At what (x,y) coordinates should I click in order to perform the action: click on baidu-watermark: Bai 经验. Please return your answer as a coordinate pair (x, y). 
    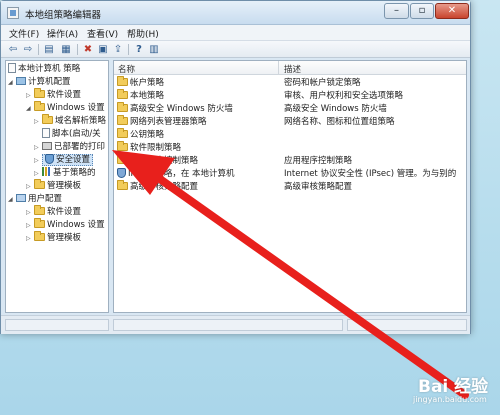
    Looking at the image, I should click on (453, 387).